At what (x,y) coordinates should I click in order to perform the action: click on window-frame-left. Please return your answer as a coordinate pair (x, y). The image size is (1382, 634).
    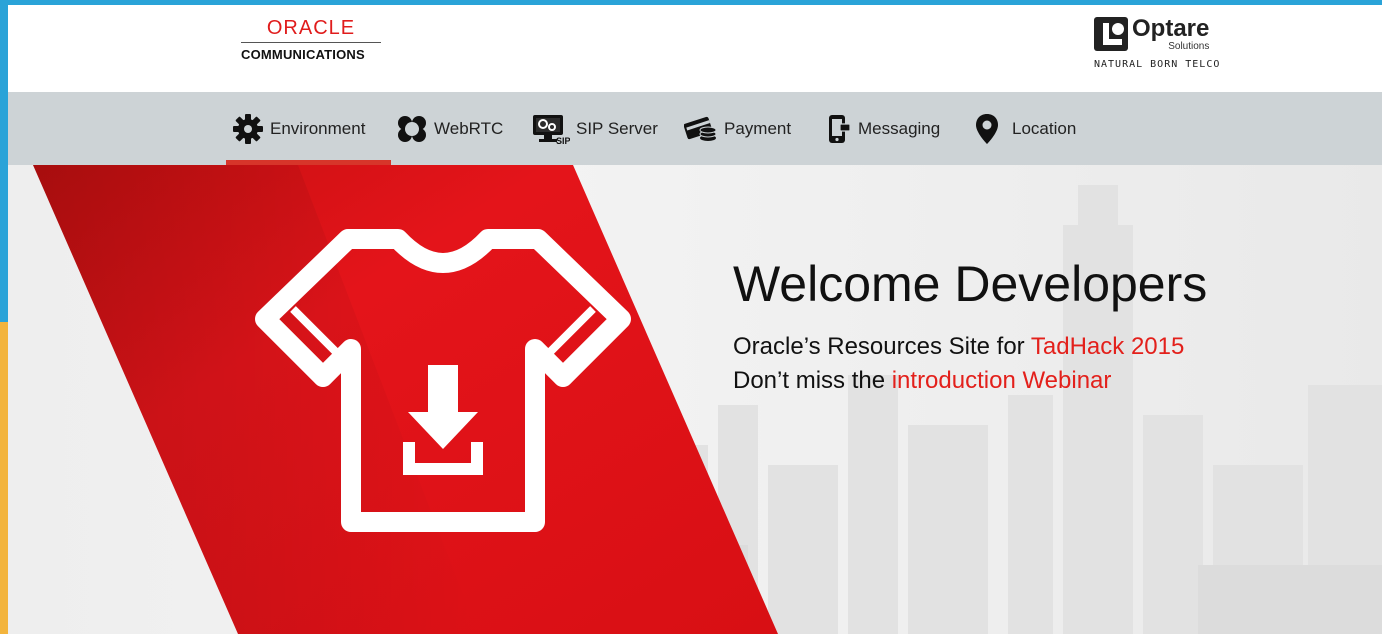
    Looking at the image, I should click on (4, 161).